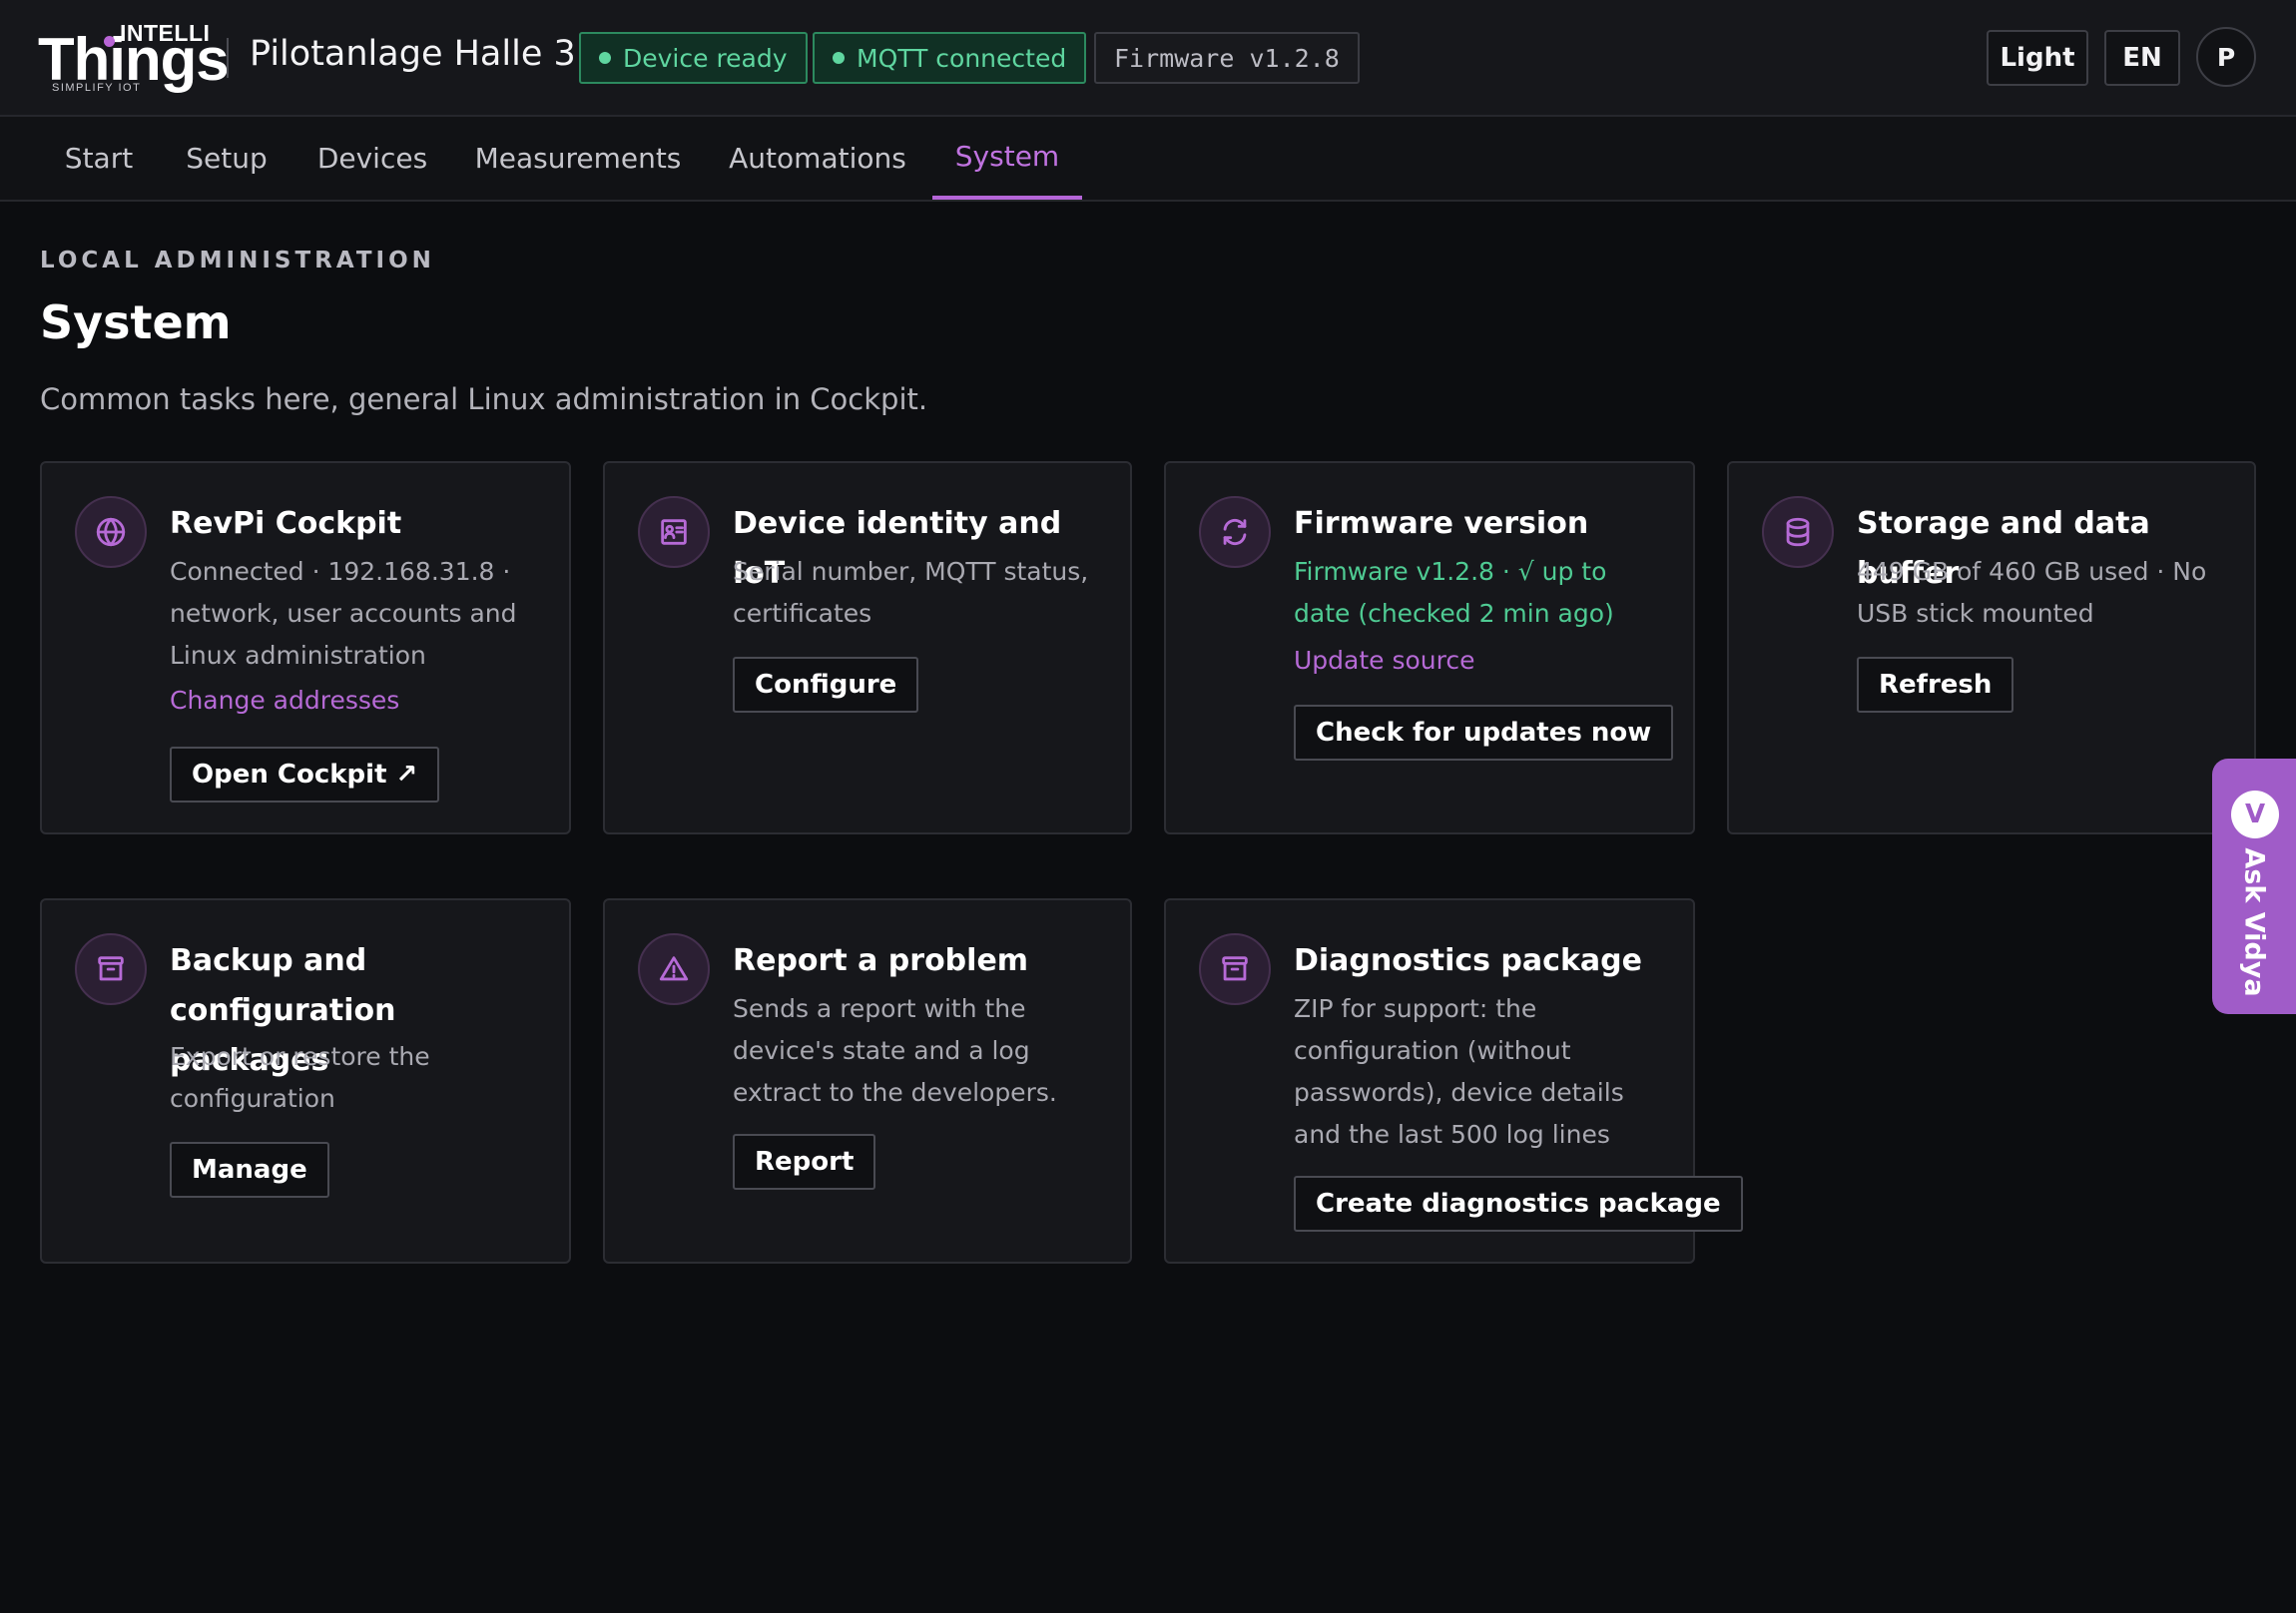  Describe the element at coordinates (1468, 960) in the screenshot. I see `card-title: Diagnostics package` at that location.